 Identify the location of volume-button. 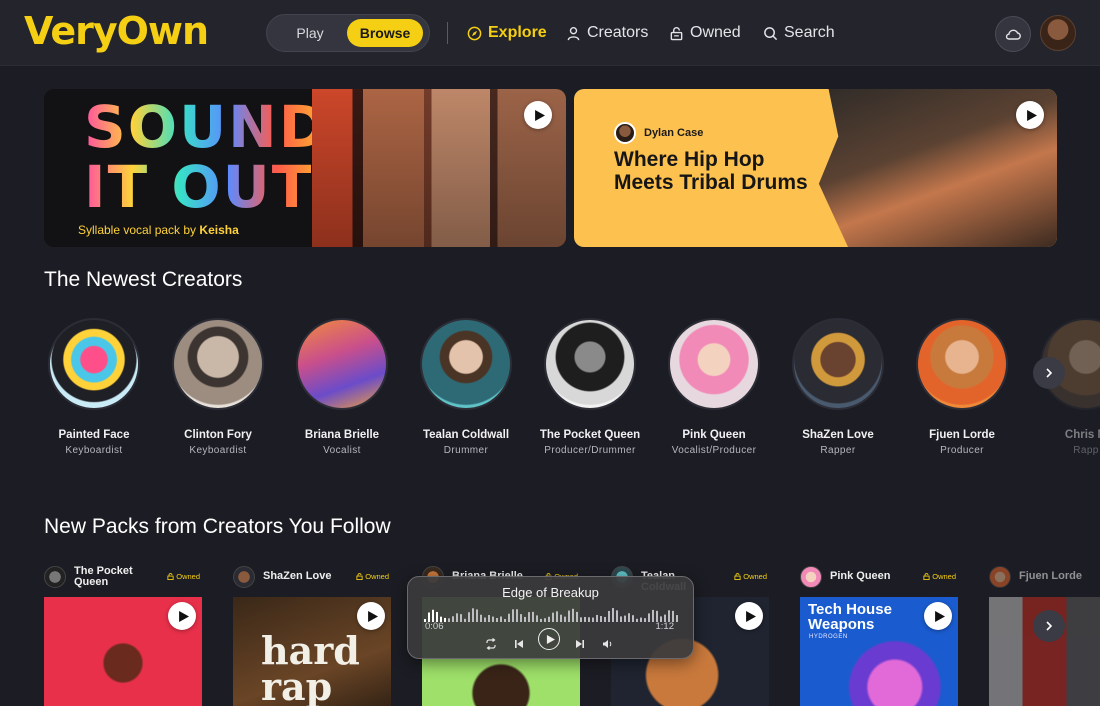
(607, 644).